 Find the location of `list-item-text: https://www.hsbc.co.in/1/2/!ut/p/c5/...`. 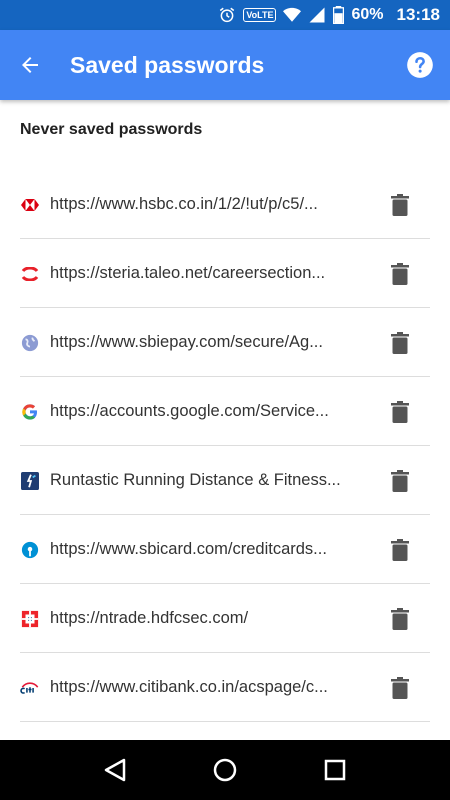

list-item-text: https://www.hsbc.co.in/1/2/!ut/p/c5/... is located at coordinates (184, 204).